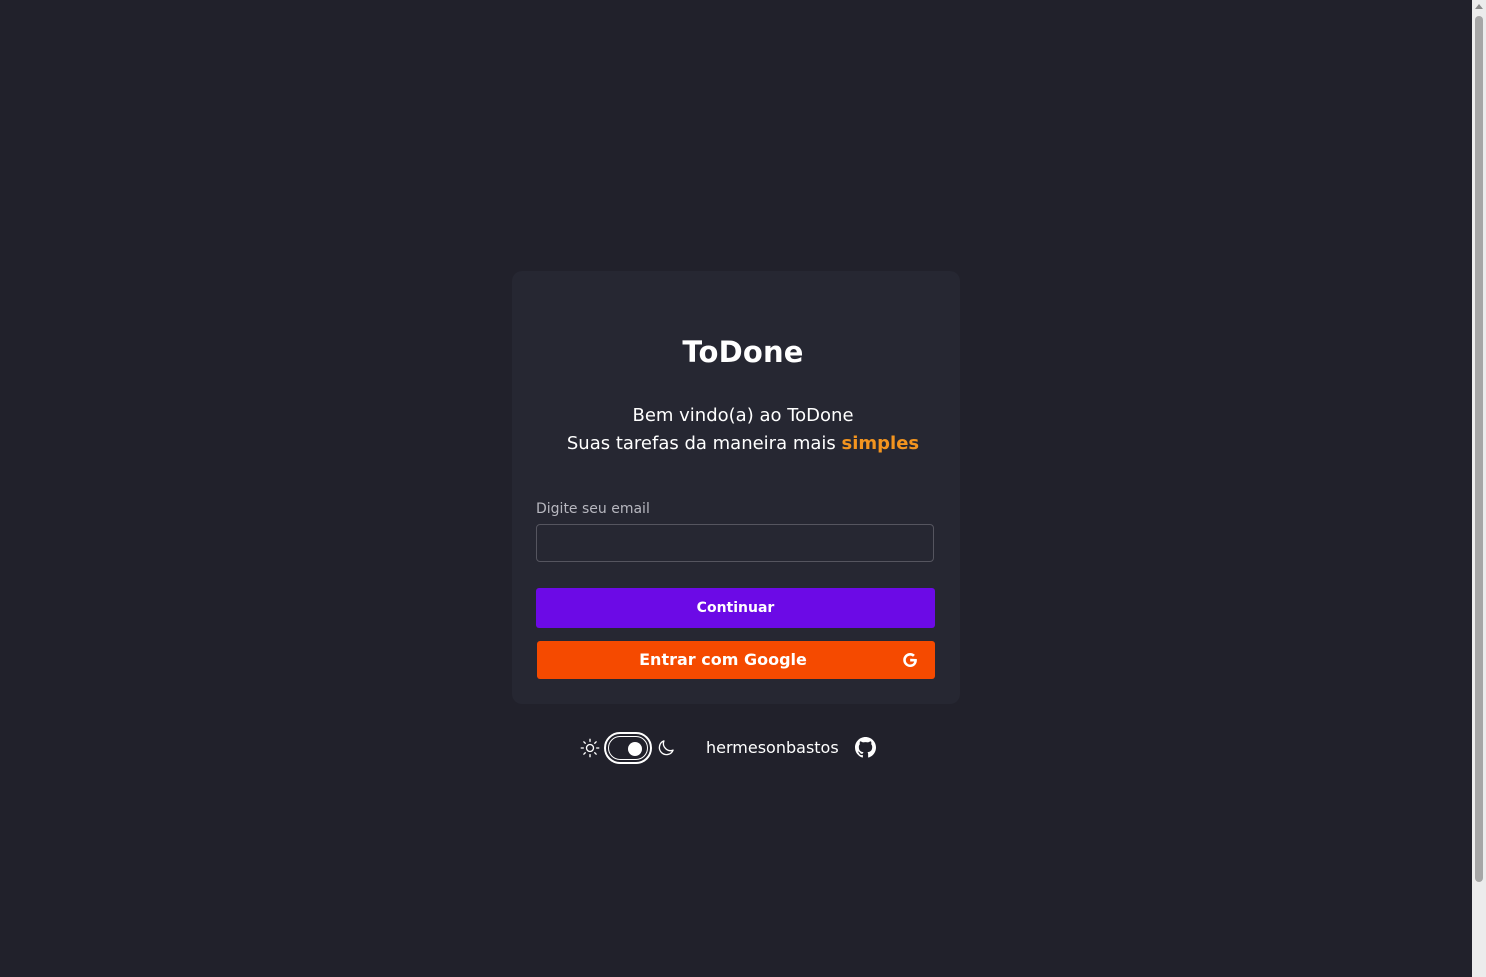 This screenshot has height=977, width=1486. I want to click on welcome-line-2-text: Suas tarefas da maneira mais, so click(704, 443).